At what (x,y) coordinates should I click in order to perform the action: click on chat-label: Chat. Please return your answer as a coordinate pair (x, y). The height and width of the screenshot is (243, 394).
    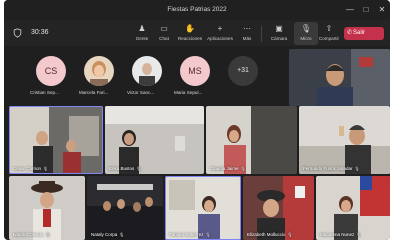
    Looking at the image, I should click on (164, 38).